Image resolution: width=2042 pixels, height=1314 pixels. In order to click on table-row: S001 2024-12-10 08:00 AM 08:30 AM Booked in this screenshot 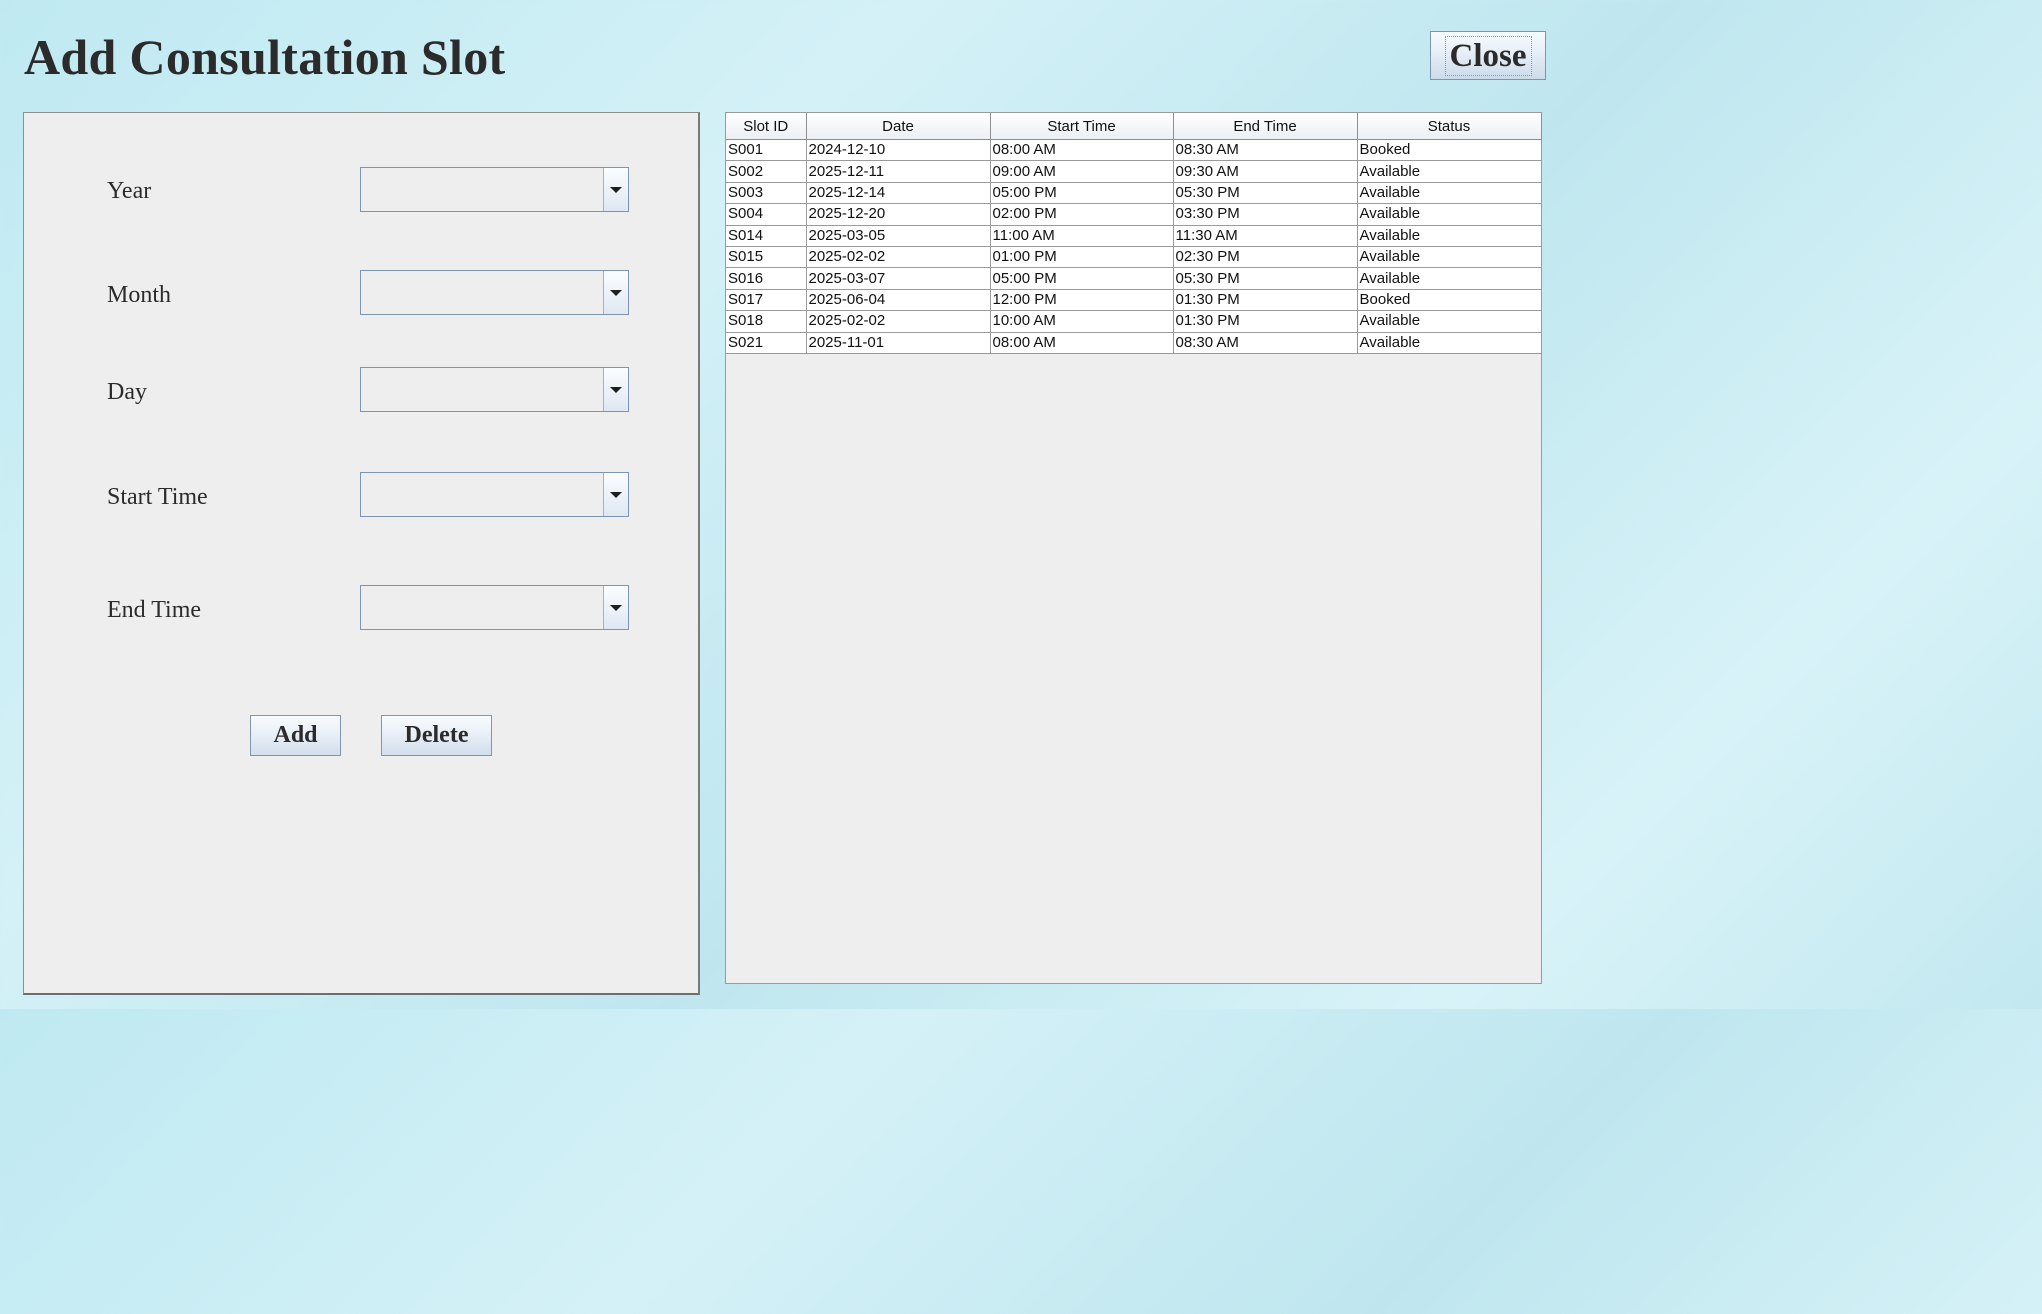, I will do `click(1134, 150)`.